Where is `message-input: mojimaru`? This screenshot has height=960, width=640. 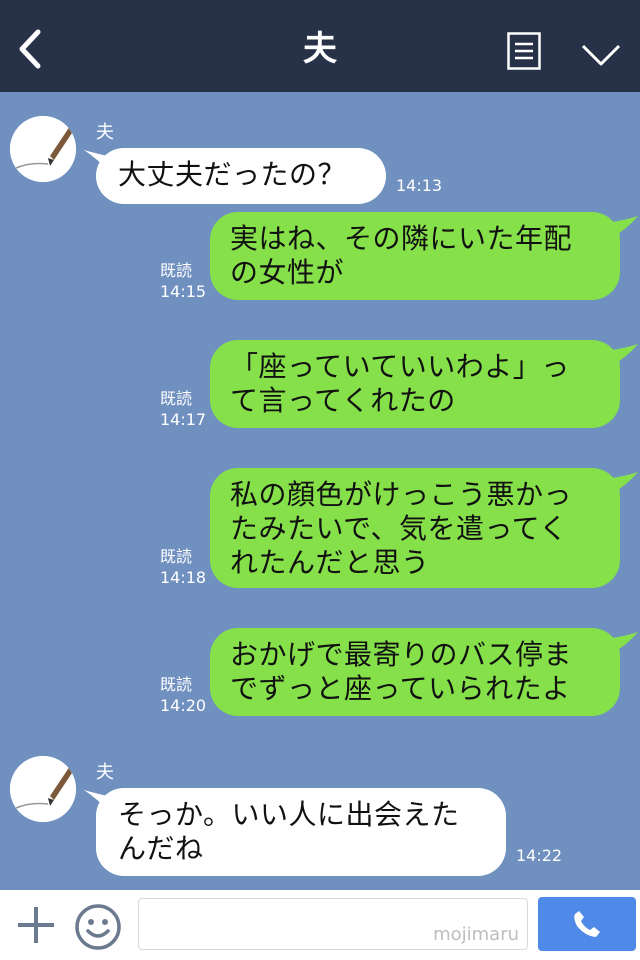
message-input: mojimaru is located at coordinates (333, 924).